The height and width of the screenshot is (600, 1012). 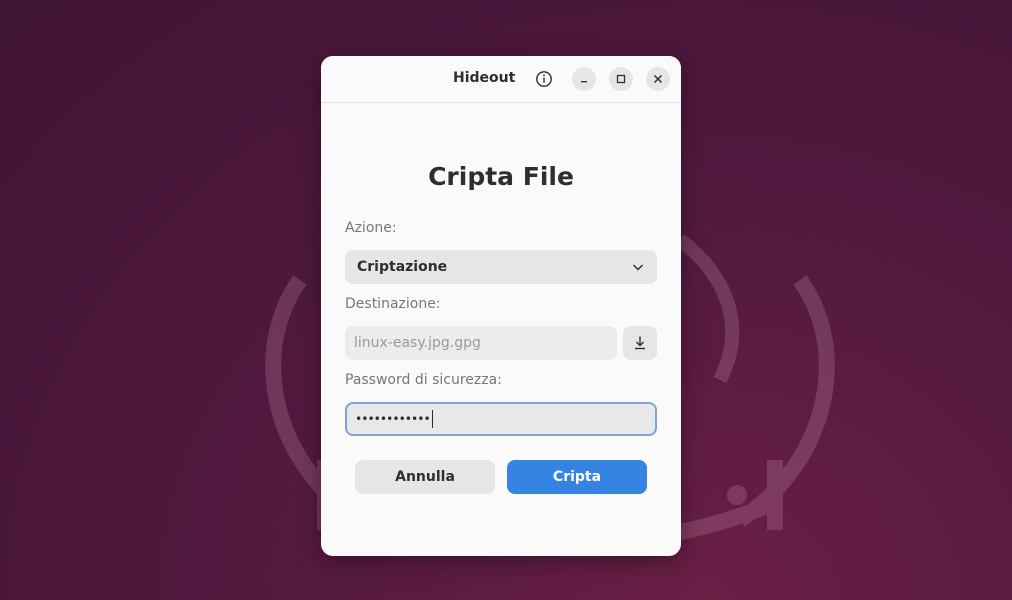 I want to click on close-icon, so click(x=658, y=79).